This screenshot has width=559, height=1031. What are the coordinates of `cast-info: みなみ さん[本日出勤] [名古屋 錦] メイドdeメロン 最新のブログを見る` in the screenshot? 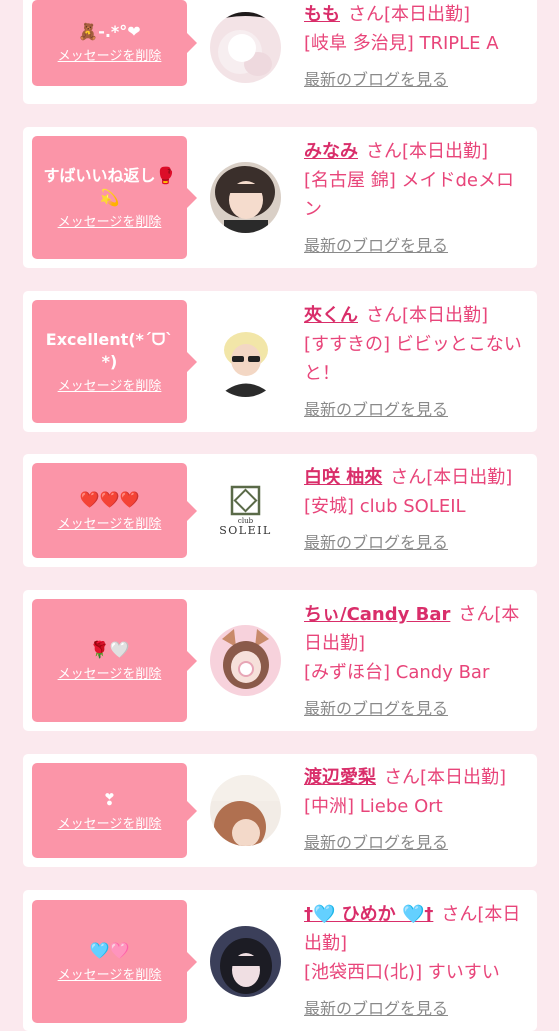 It's located at (416, 198).